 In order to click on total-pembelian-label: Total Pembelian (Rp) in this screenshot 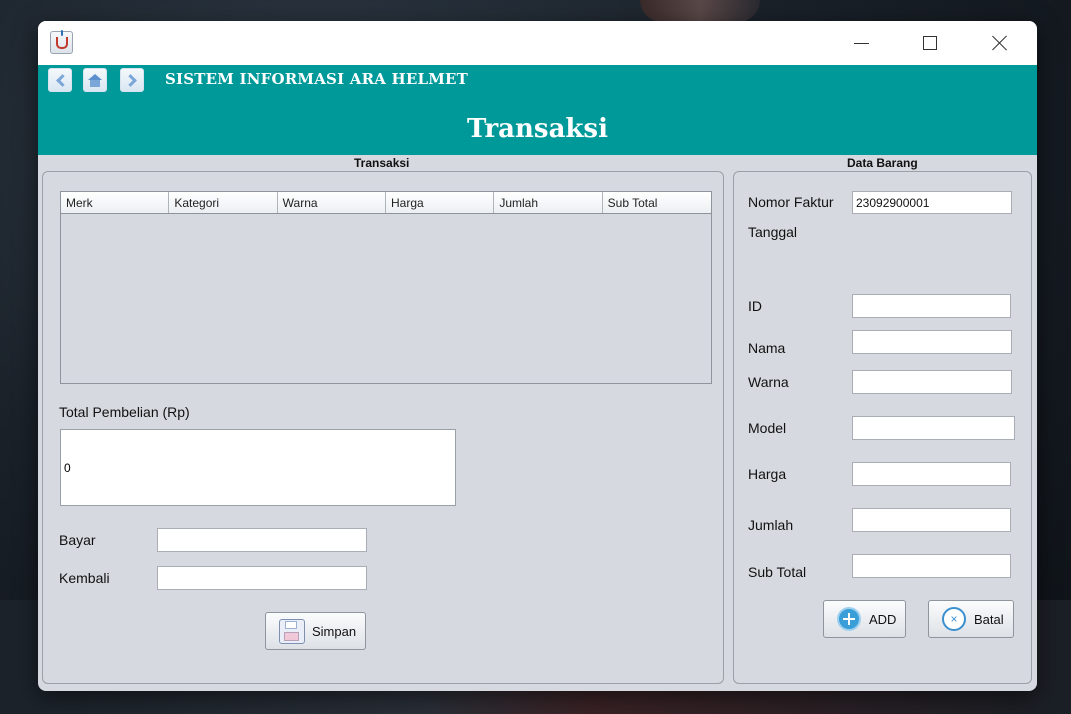, I will do `click(124, 412)`.